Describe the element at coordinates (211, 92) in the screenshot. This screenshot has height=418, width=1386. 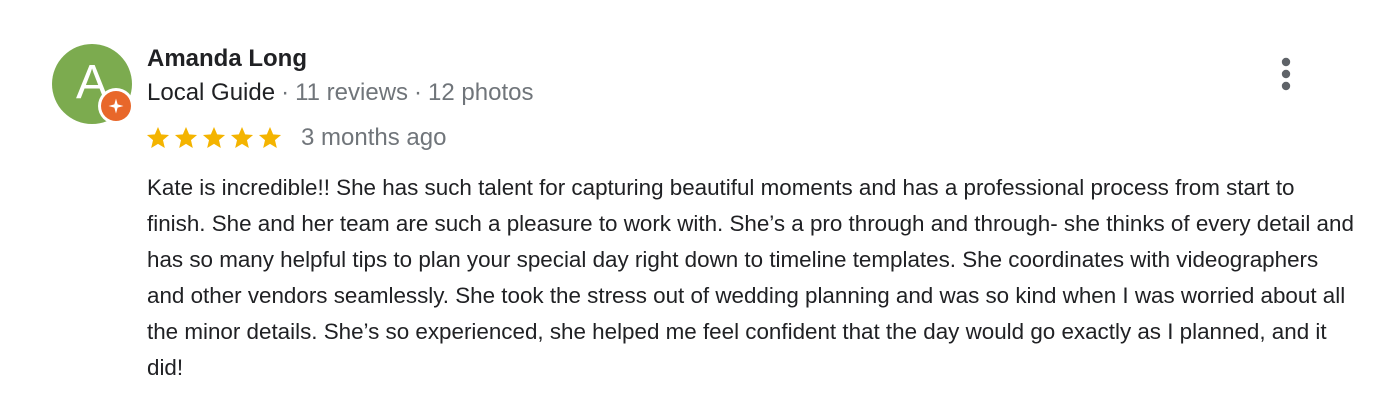
I see `local-guide-label: Local Guide` at that location.